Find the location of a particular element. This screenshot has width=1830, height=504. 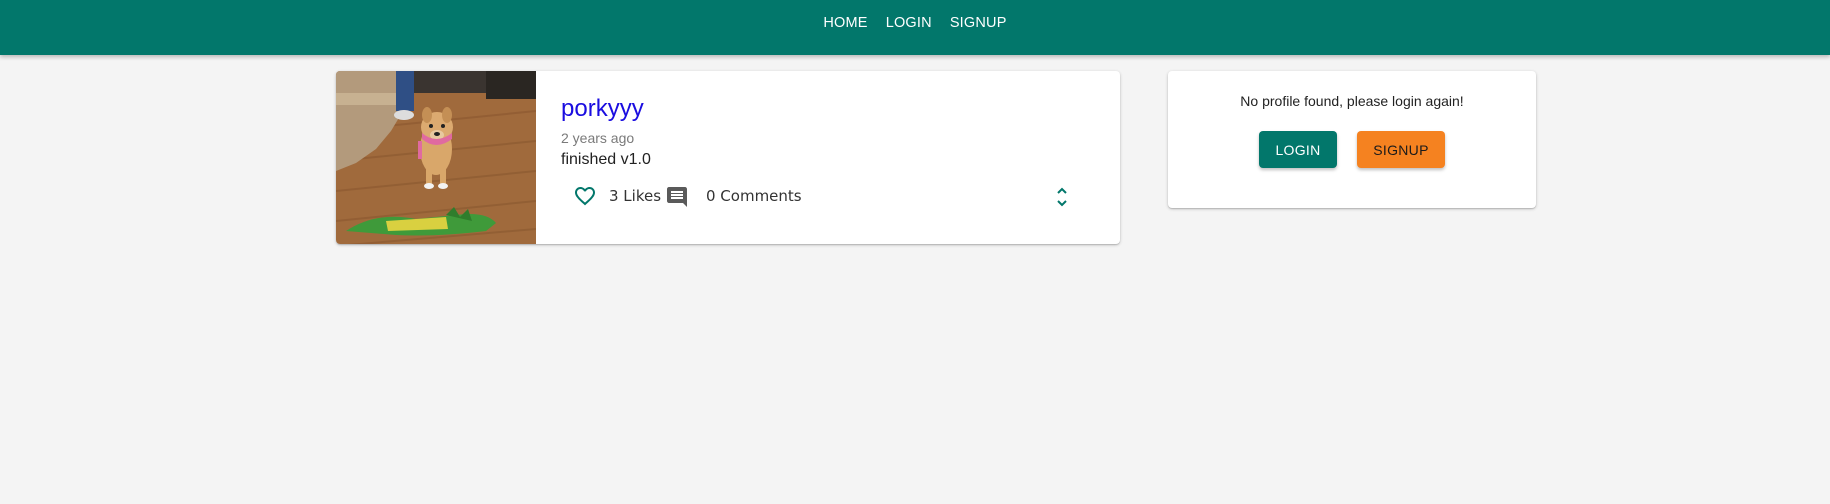

post-timestamp: 2 years ago is located at coordinates (598, 138).